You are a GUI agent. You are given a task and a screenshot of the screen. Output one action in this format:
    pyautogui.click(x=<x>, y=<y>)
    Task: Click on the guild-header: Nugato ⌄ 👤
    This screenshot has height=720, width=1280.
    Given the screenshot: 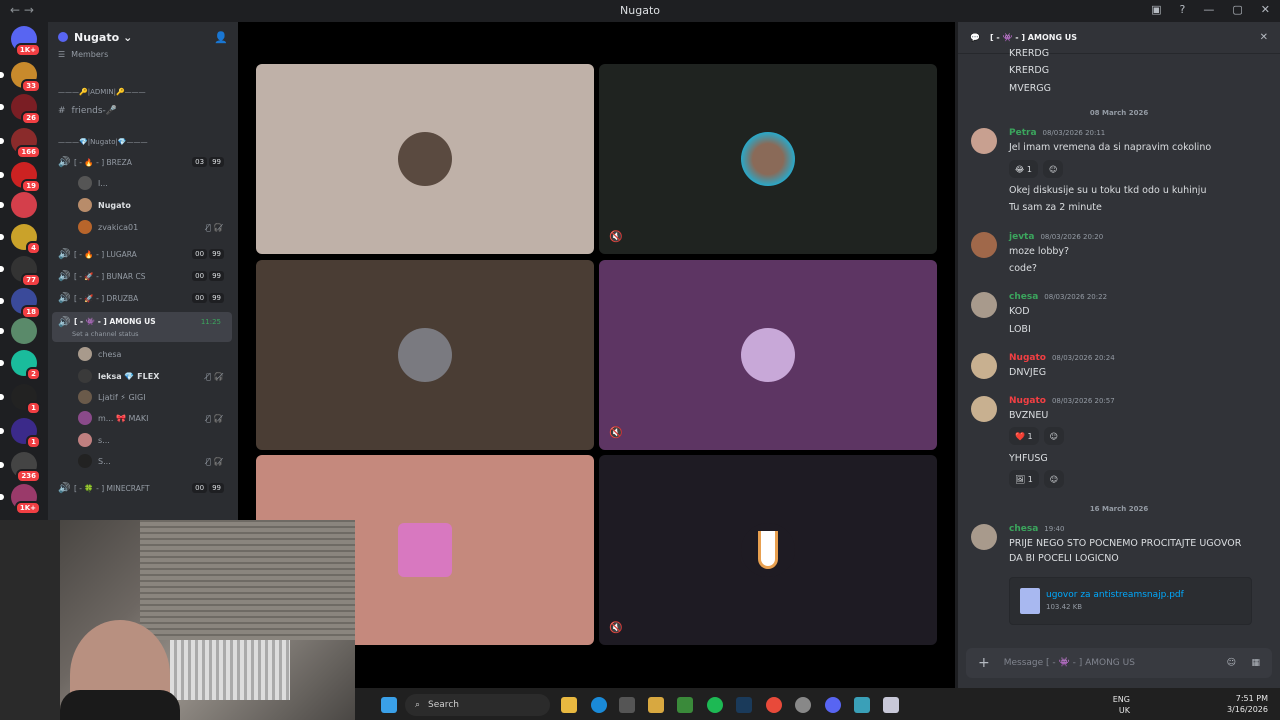 What is the action you would take?
    pyautogui.click(x=143, y=37)
    